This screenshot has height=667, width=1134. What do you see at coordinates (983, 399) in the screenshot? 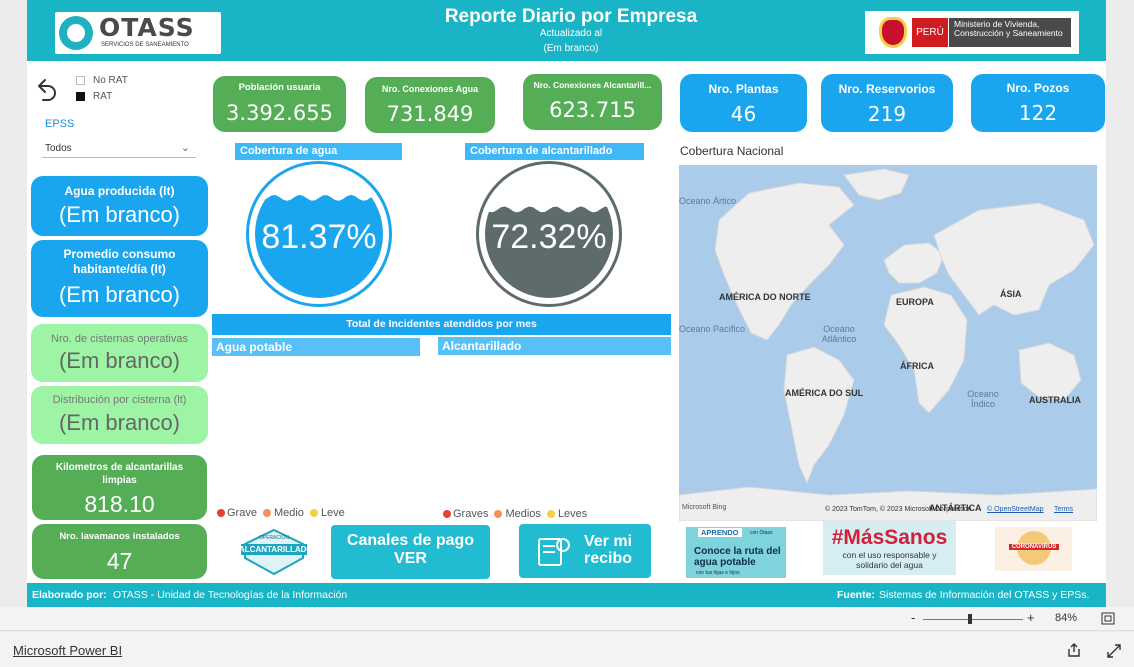
I see `map-ocean-indico: Oceano Índico` at bounding box center [983, 399].